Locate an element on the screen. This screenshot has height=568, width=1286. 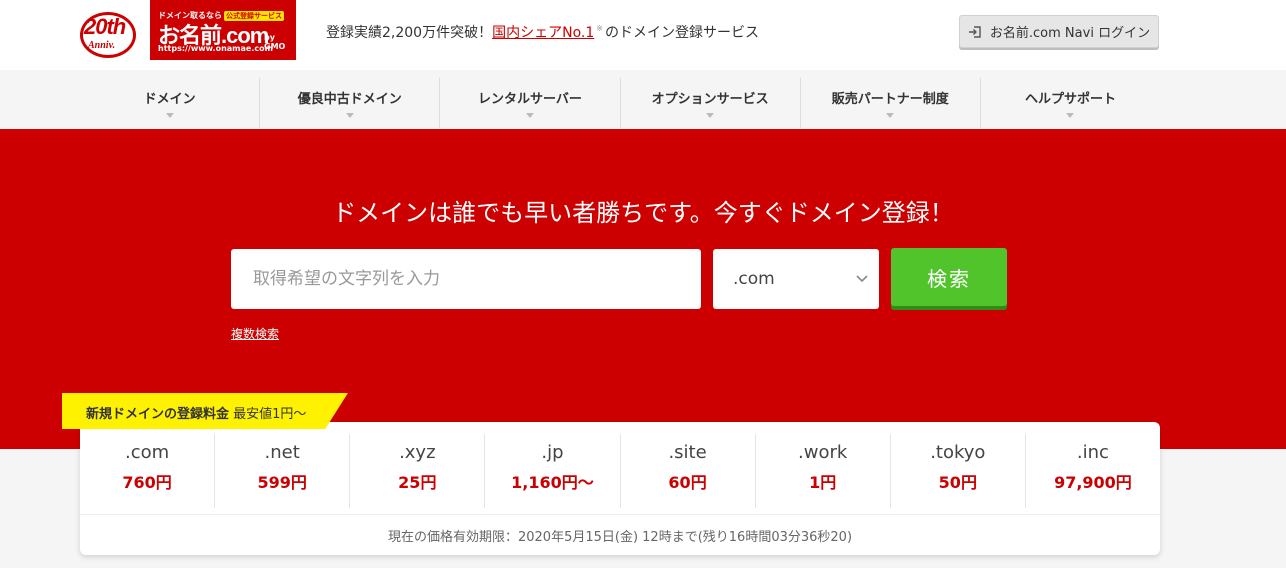
price-tld: .tokyo is located at coordinates (958, 452).